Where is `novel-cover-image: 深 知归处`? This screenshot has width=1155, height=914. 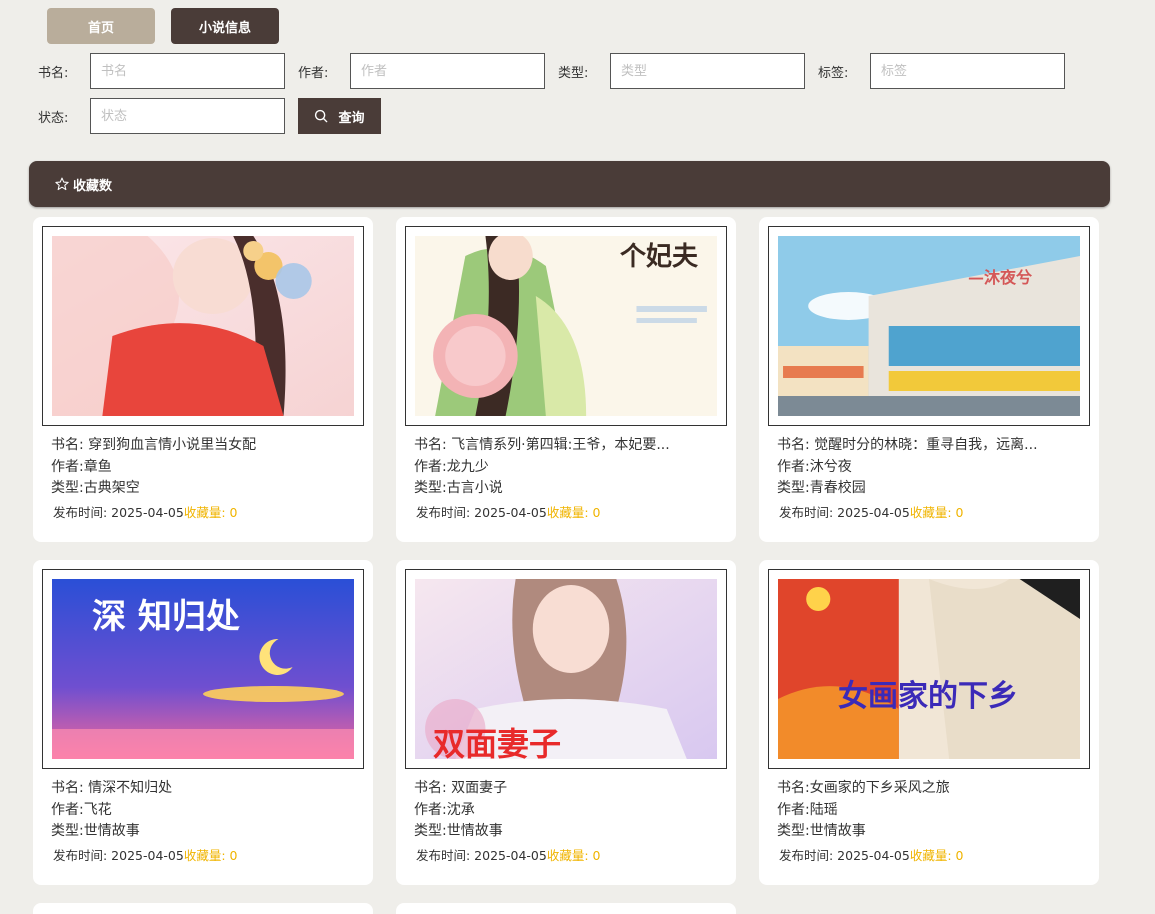 novel-cover-image: 深 知归处 is located at coordinates (203, 669).